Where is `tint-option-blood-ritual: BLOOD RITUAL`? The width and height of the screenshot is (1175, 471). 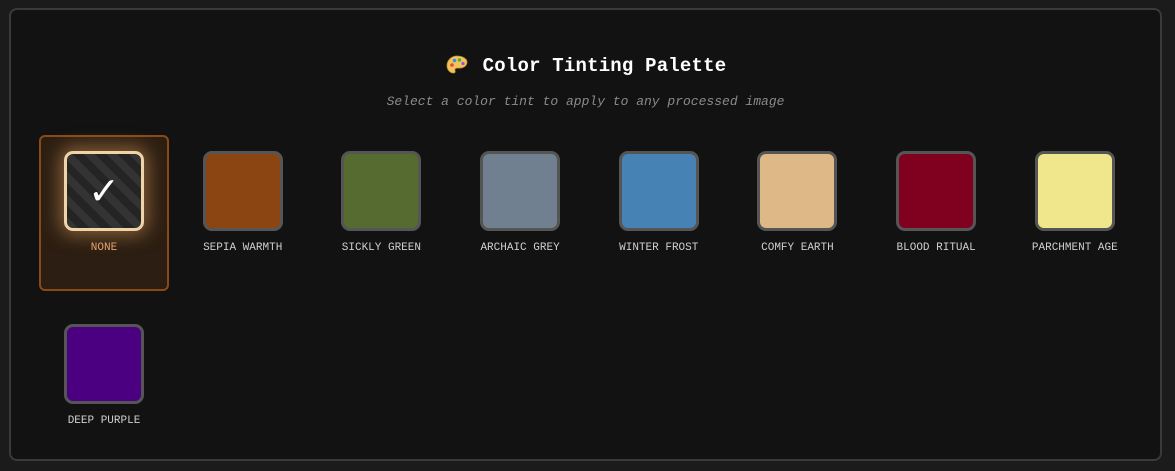
tint-option-blood-ritual: BLOOD RITUAL is located at coordinates (936, 213).